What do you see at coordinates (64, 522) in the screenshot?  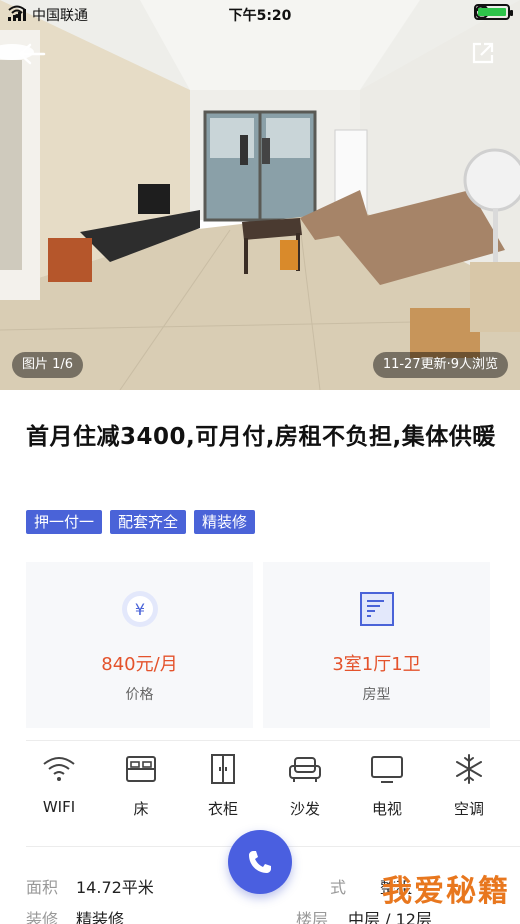 I see `tag-payment: 押一付一` at bounding box center [64, 522].